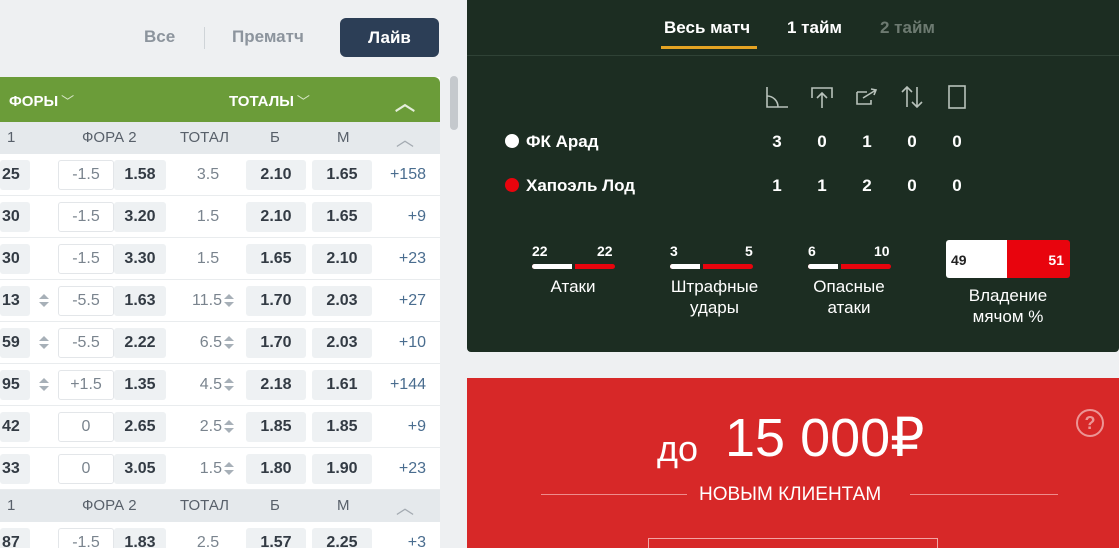 This screenshot has height=548, width=1119. Describe the element at coordinates (220, 427) in the screenshot. I see `table-row: 42 0 2.65 2.5 1.85 1.85 +9` at that location.